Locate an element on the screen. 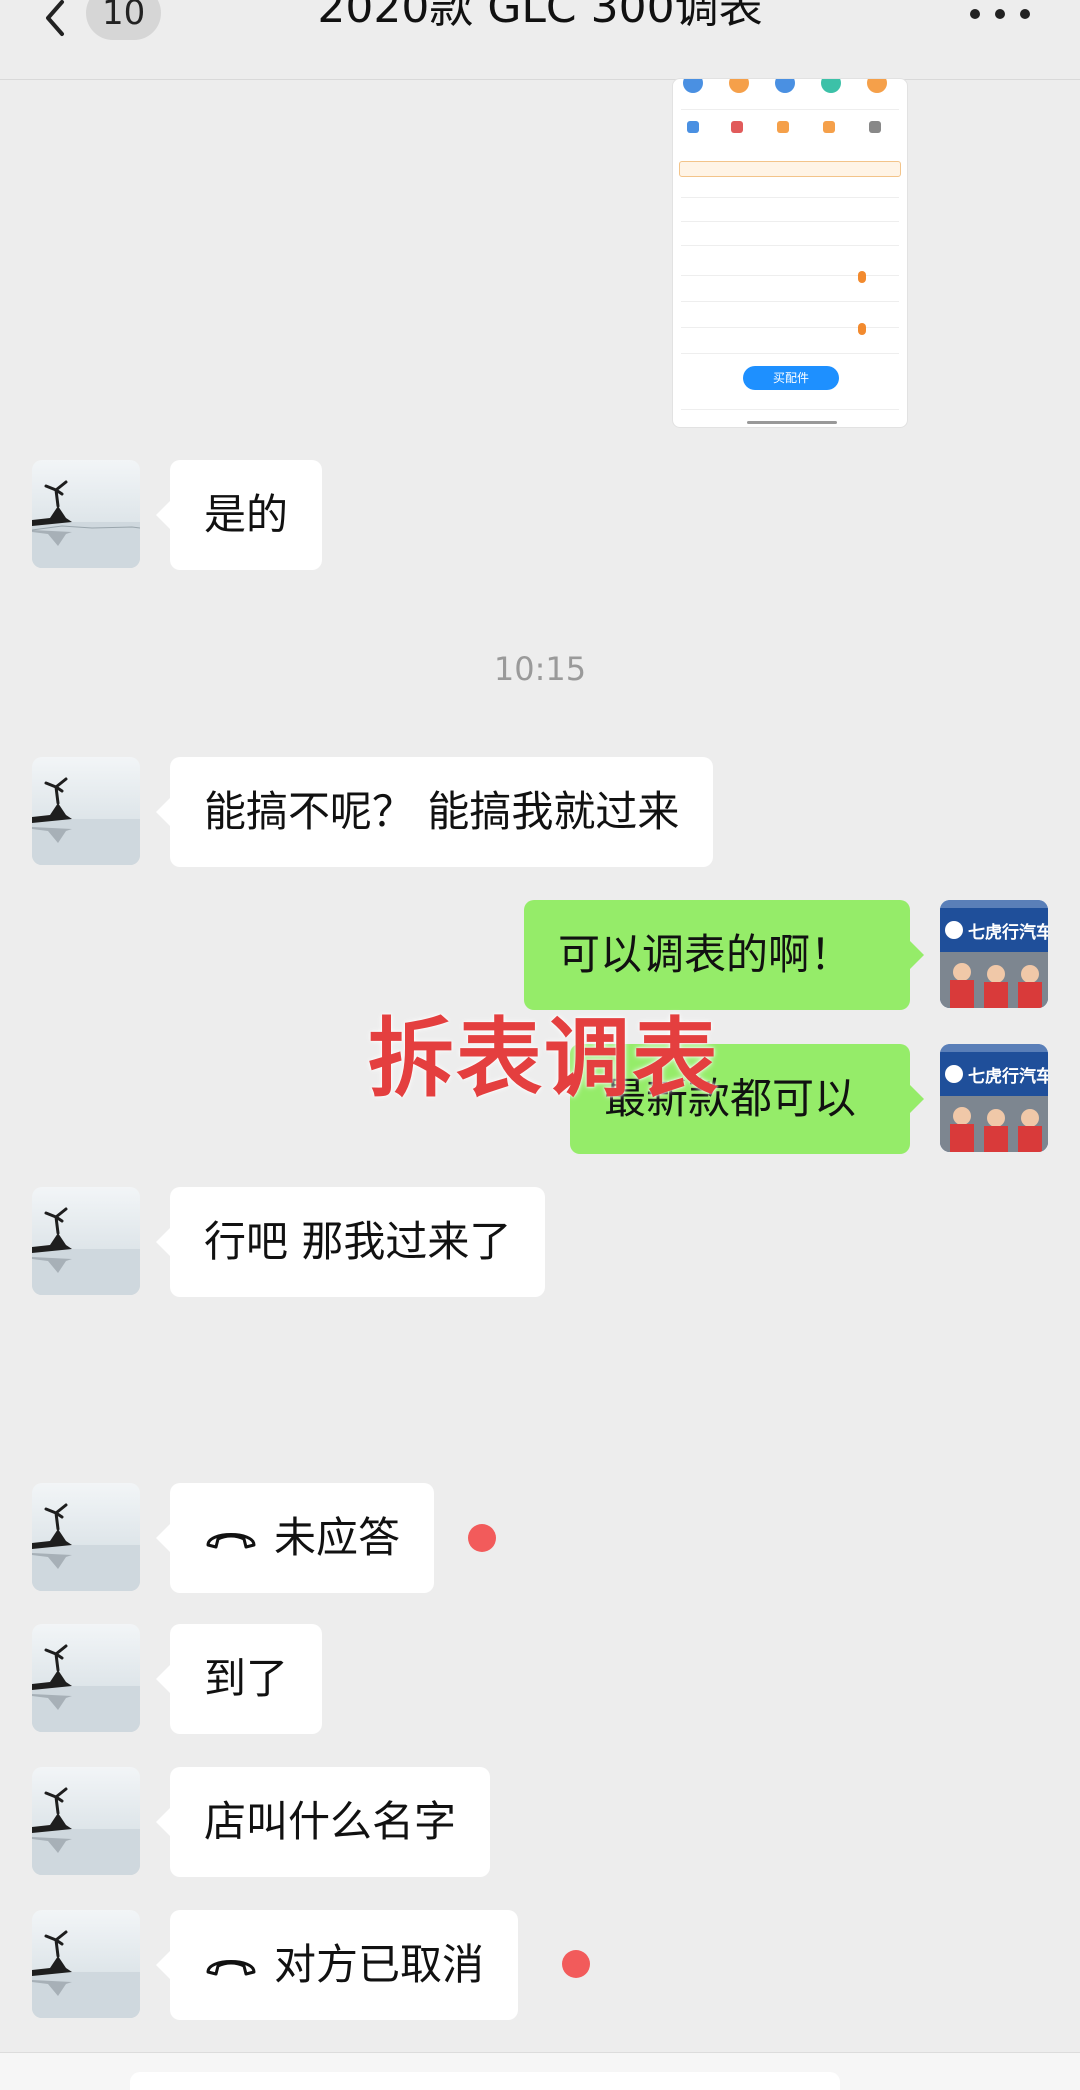 This screenshot has width=1080, height=2090. message-timestamp: 10:15 is located at coordinates (540, 669).